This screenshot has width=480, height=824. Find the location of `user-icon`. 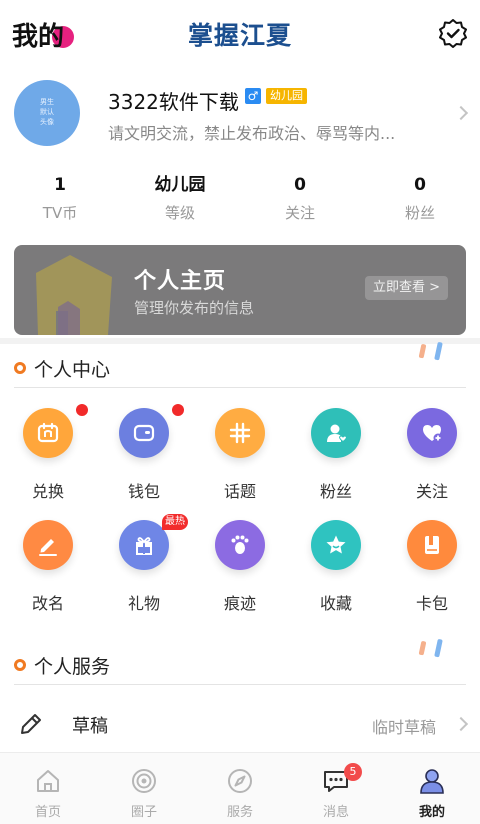

user-icon is located at coordinates (432, 781).